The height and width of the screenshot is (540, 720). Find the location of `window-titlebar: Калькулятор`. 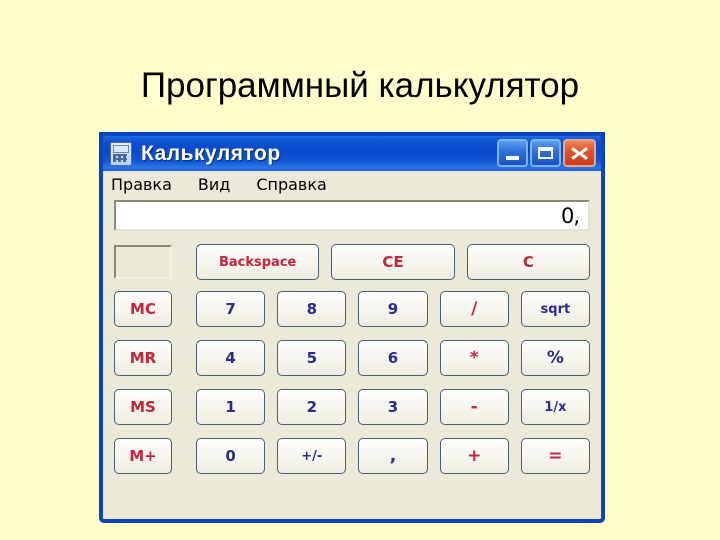

window-titlebar: Калькулятор is located at coordinates (352, 152).